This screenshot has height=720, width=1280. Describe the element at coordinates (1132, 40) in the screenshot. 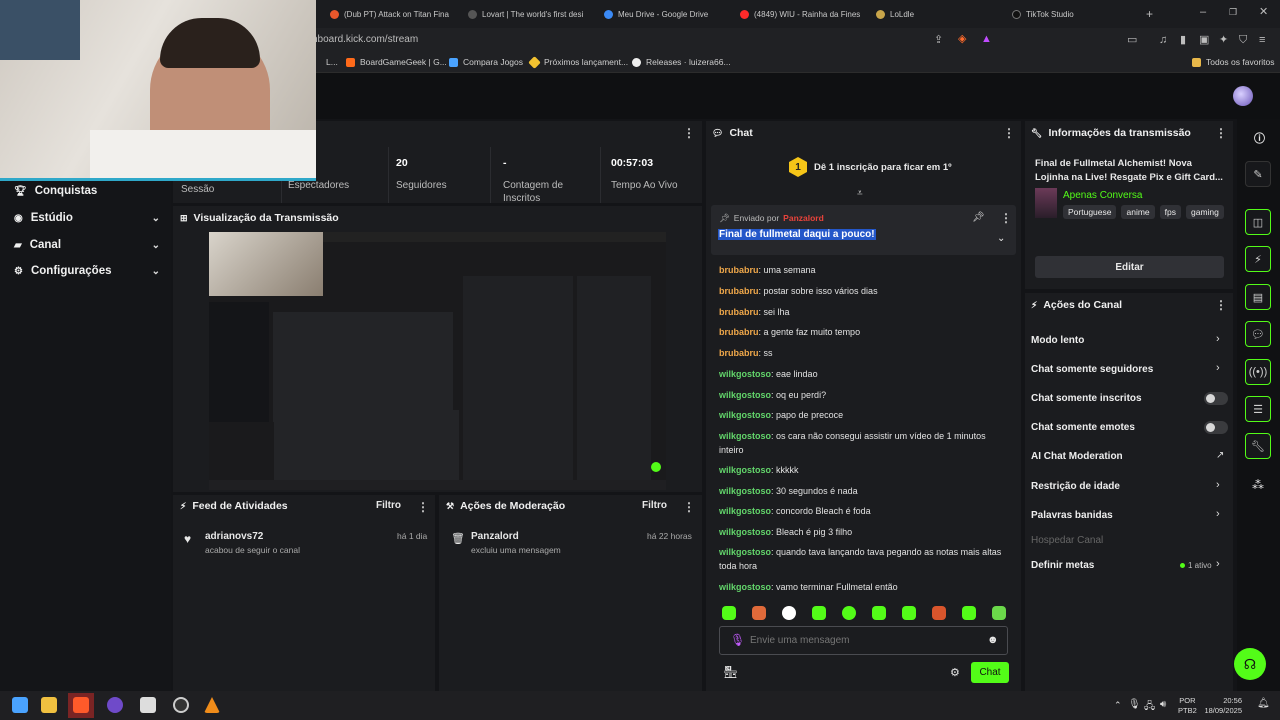

I see `reader-icon: ▭` at that location.